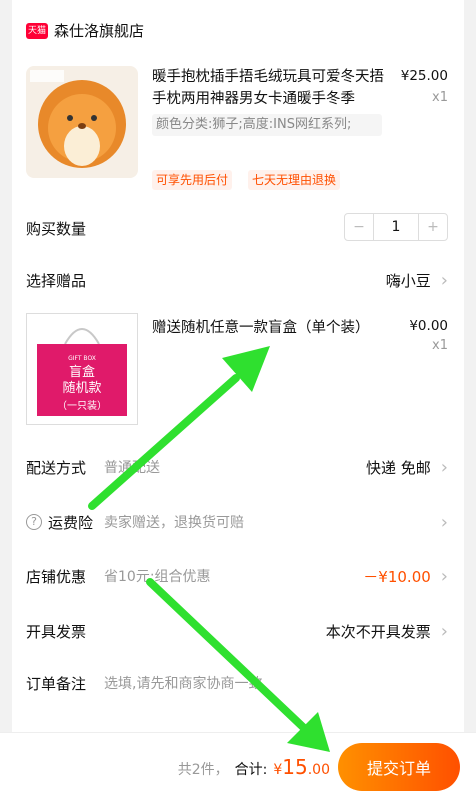  Describe the element at coordinates (378, 631) in the screenshot. I see `invoice-value: 本次不开具发票` at that location.